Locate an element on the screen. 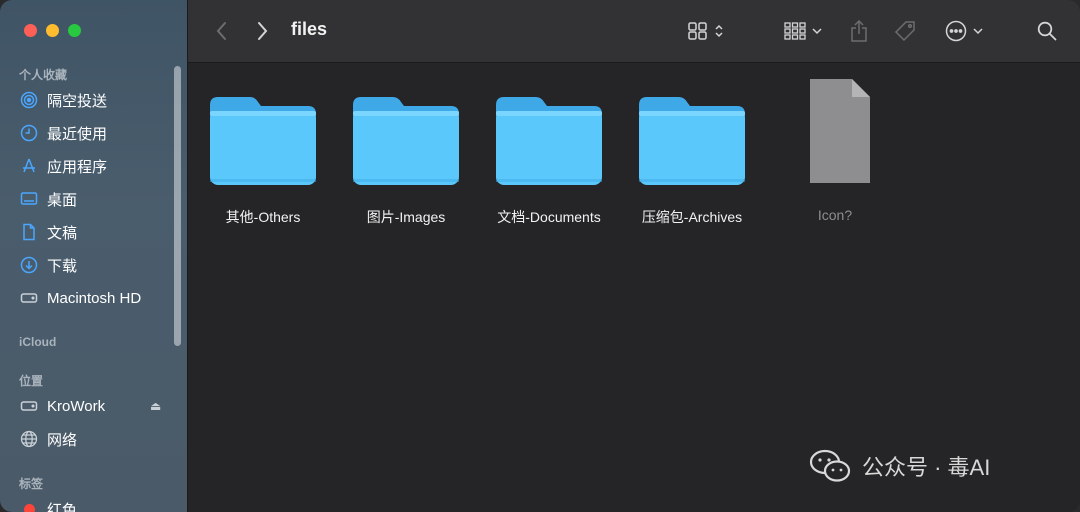  chevron-left-icon is located at coordinates (221, 31).